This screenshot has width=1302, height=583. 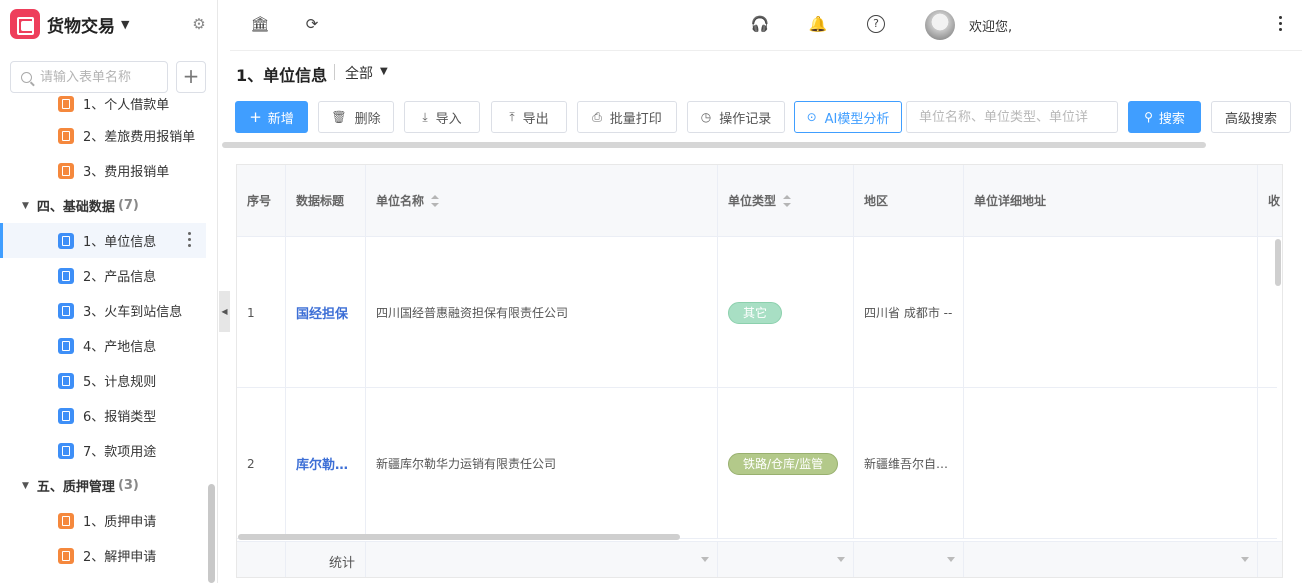 I want to click on cell-unit-type: 其它, so click(x=786, y=312).